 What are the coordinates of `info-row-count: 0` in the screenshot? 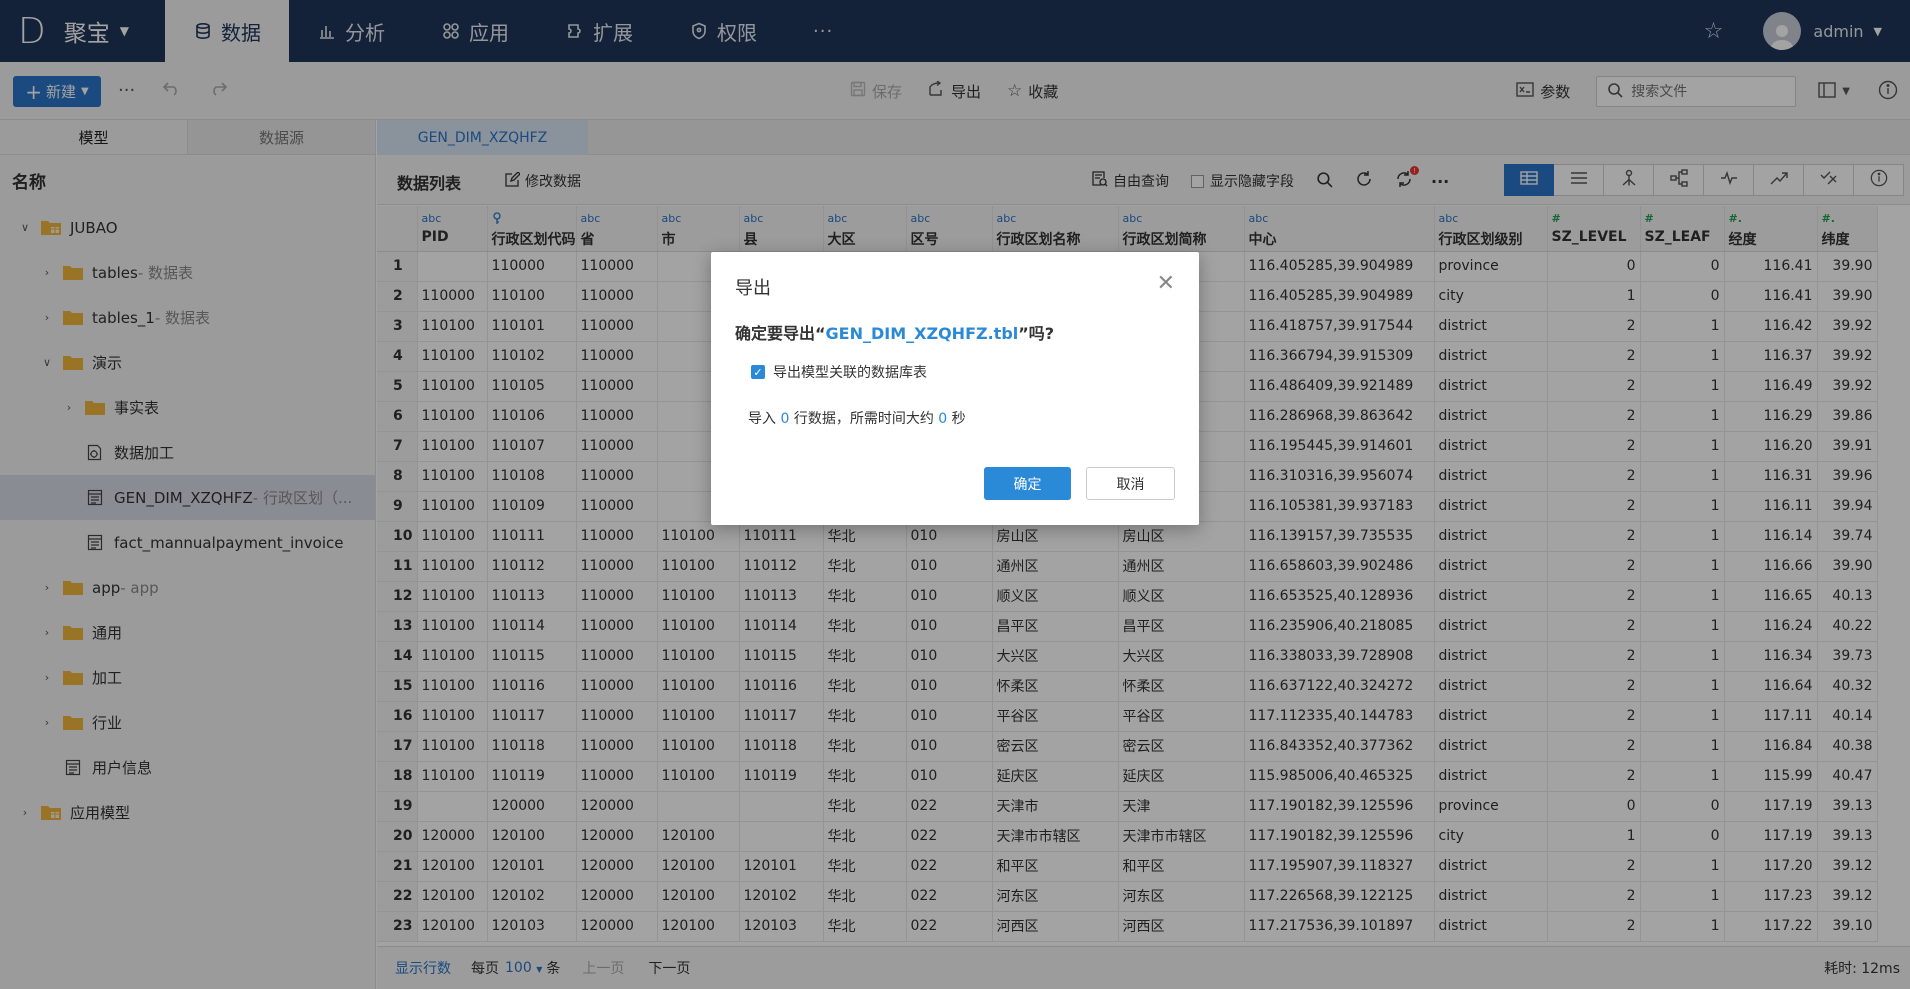 It's located at (785, 419).